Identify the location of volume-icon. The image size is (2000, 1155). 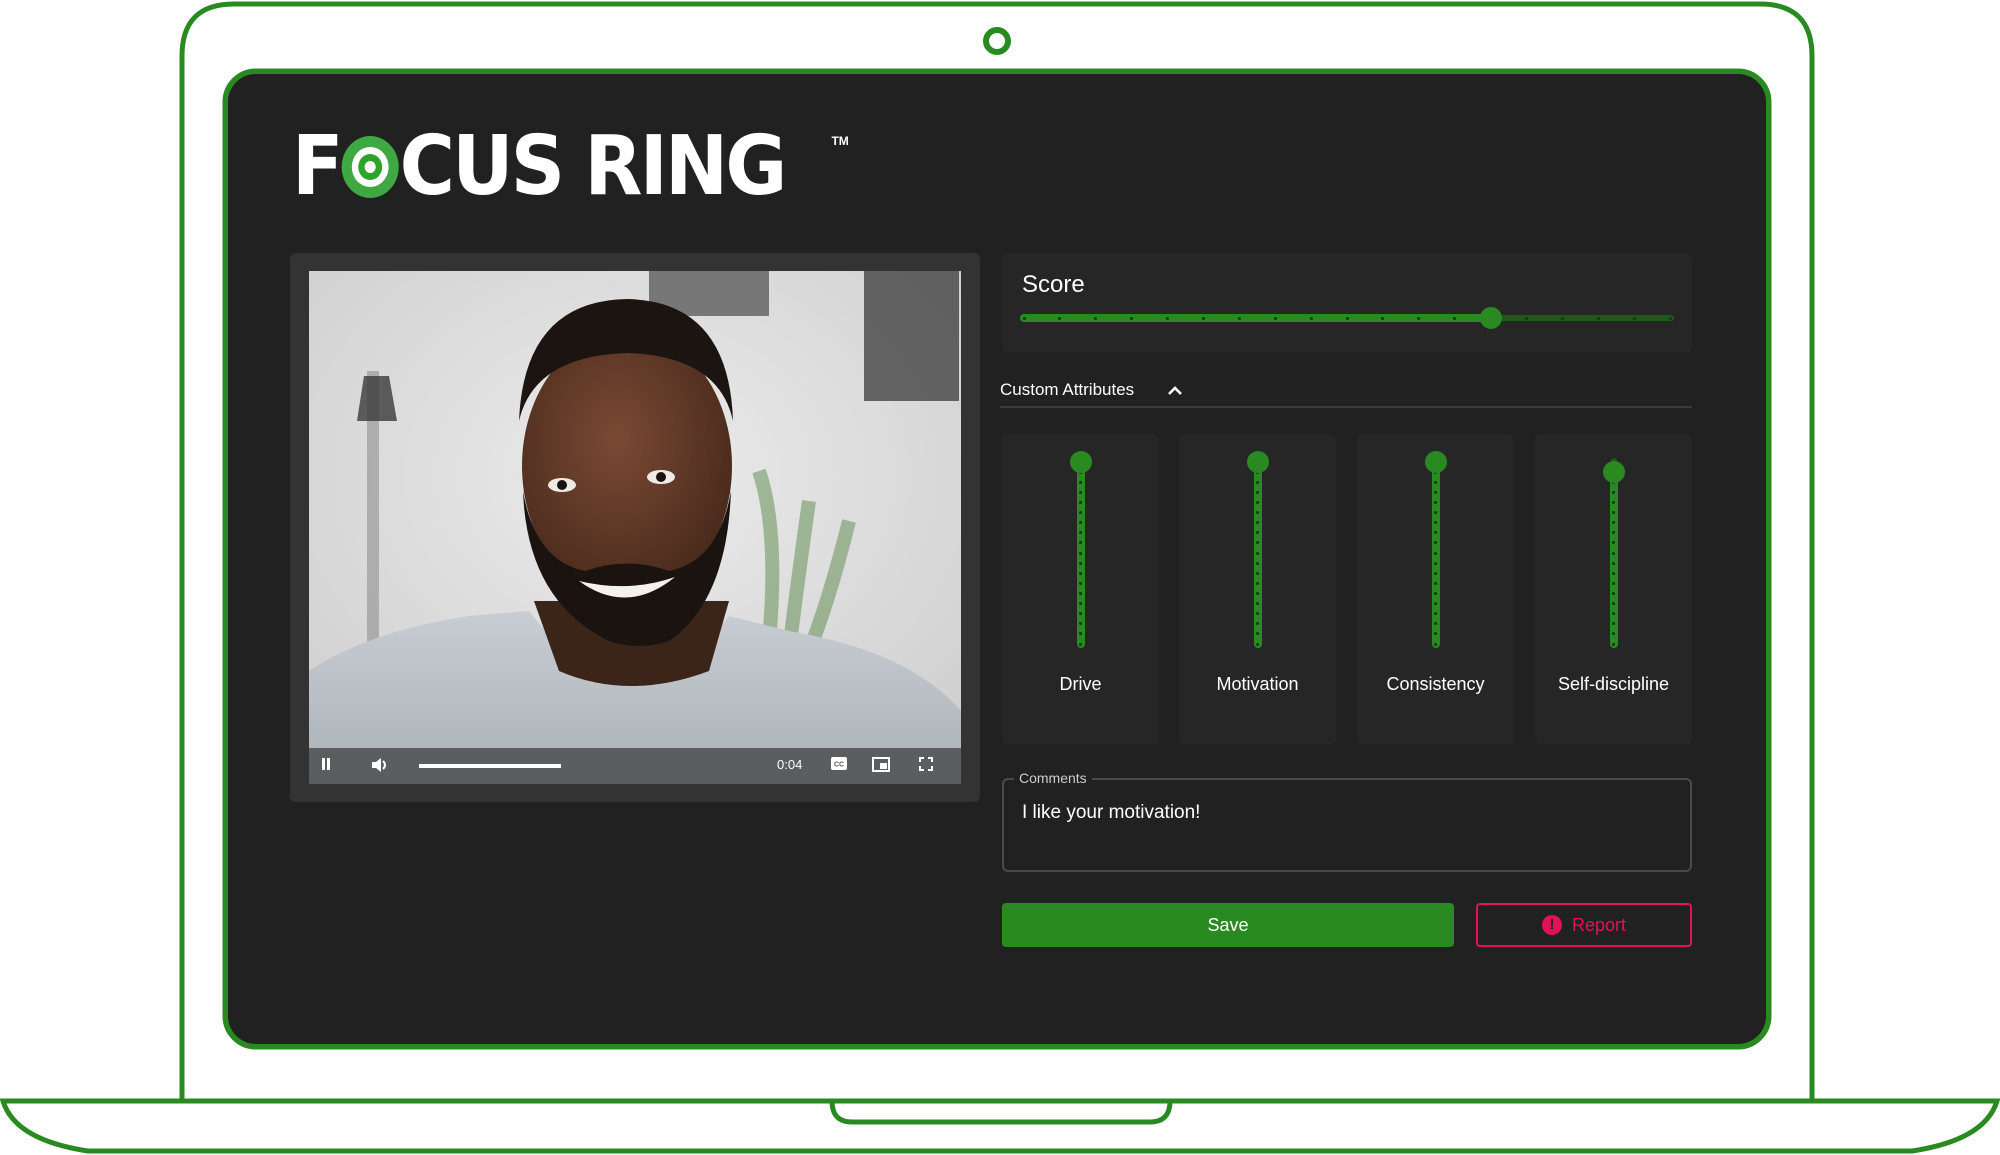
(379, 765).